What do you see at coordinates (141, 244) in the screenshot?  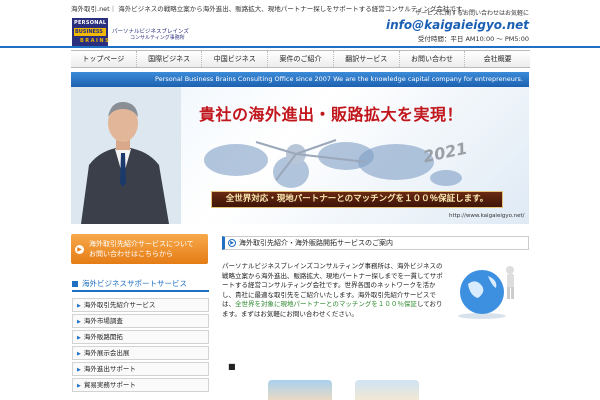 I see `cta-line-1: 海外取引先紹介サービスについて` at bounding box center [141, 244].